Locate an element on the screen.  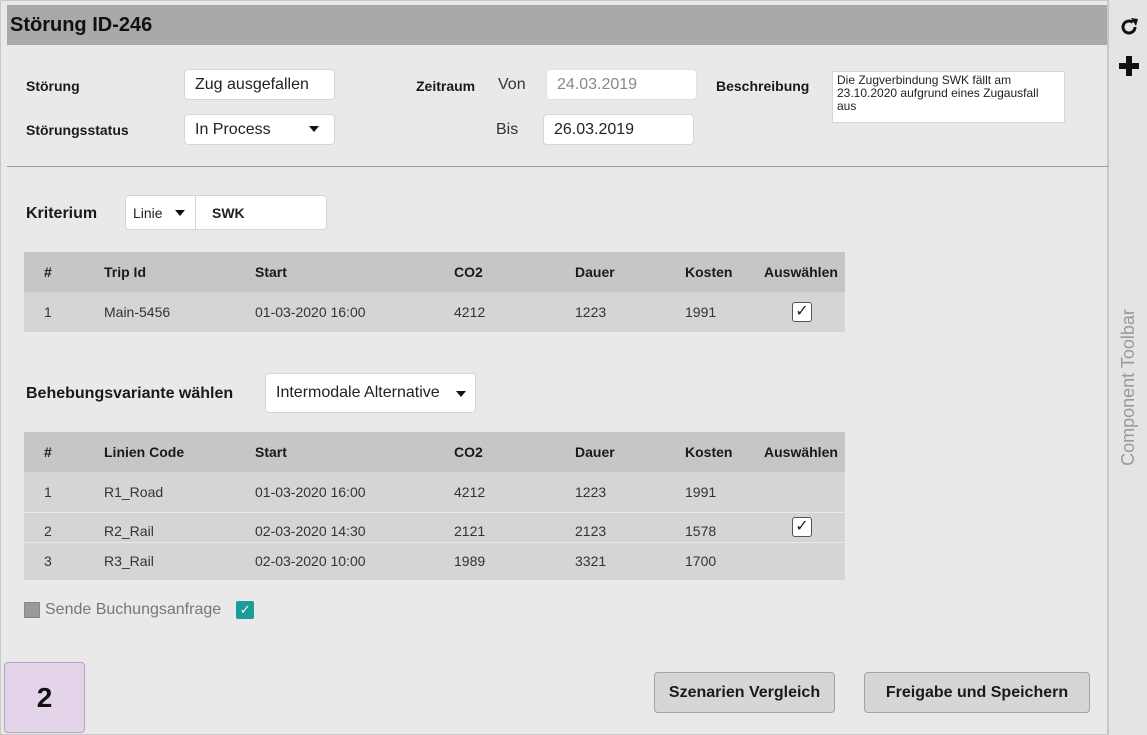
booking-request-row: Sende Buchungsanfrage ✓ is located at coordinates (139, 610).